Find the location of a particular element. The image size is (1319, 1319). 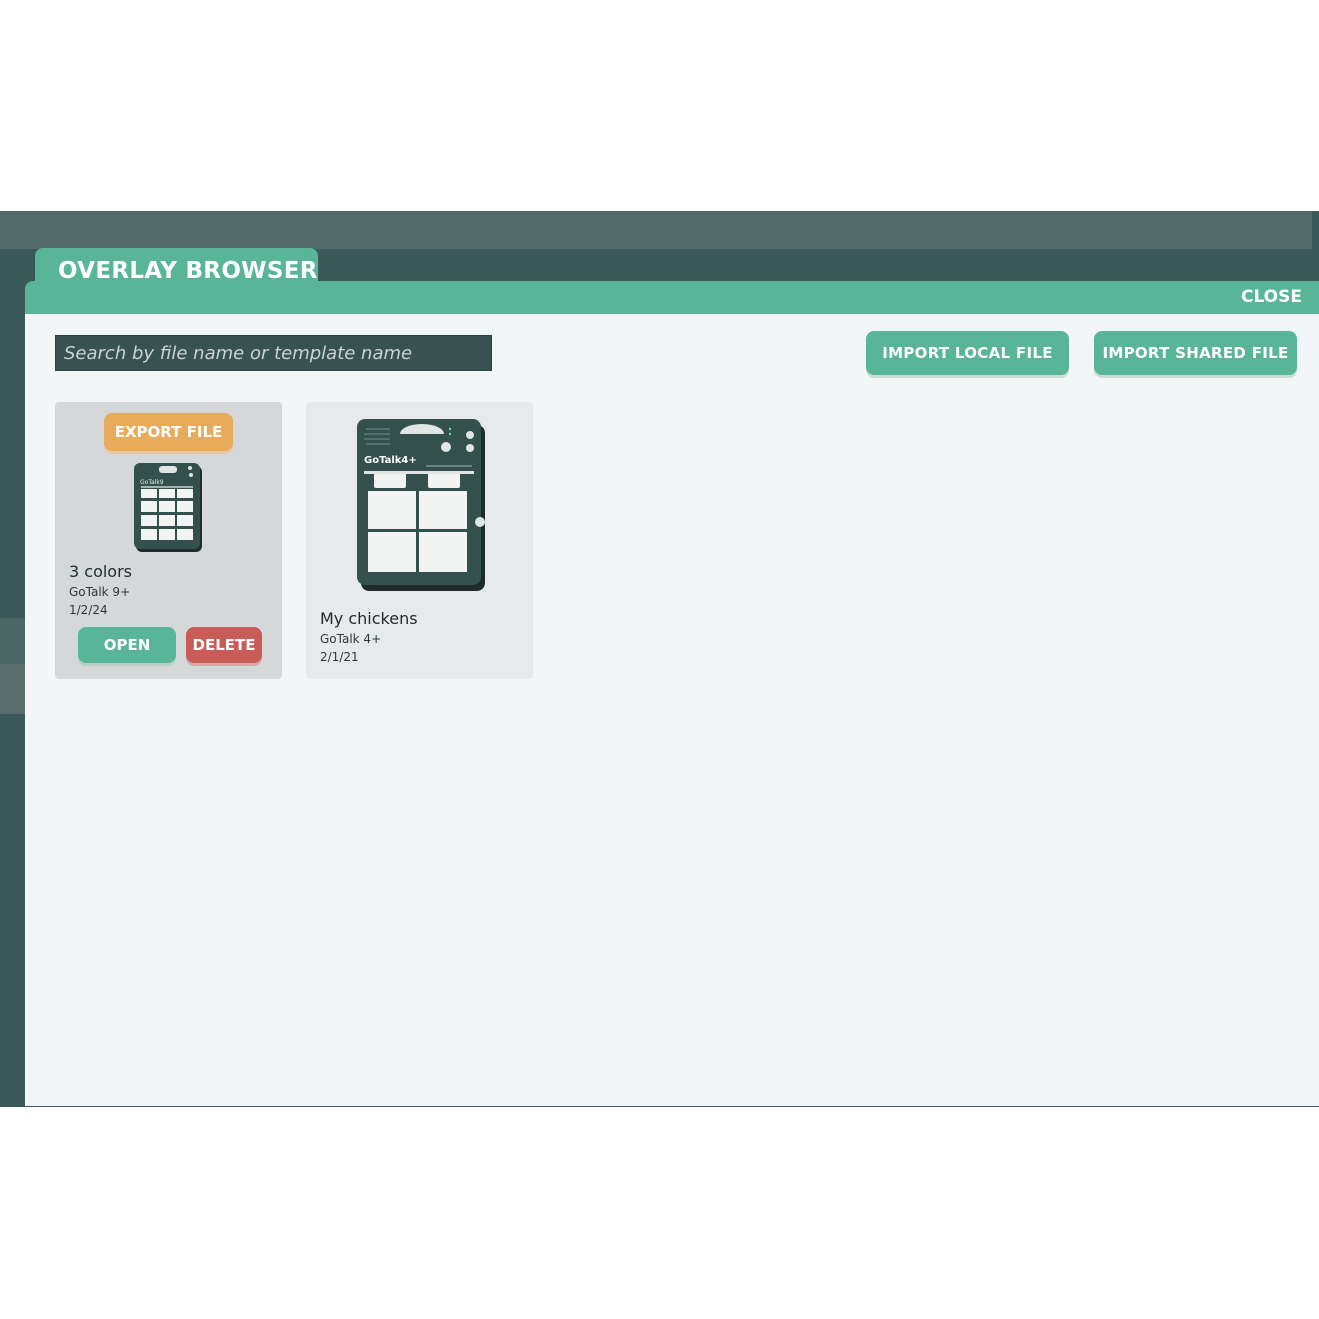

file-template: GoTalk 9+ is located at coordinates (100, 592).